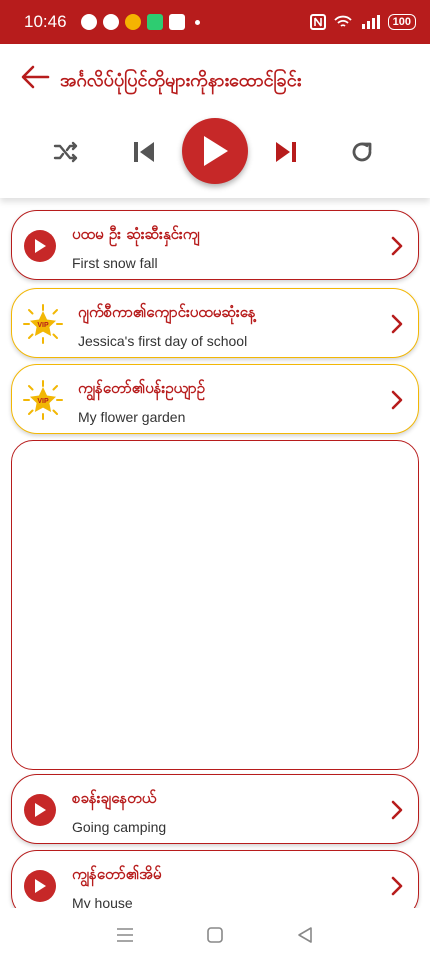 The height and width of the screenshot is (961, 430). I want to click on story-item: စခန်းချနေတယ် Going camping, so click(215, 809).